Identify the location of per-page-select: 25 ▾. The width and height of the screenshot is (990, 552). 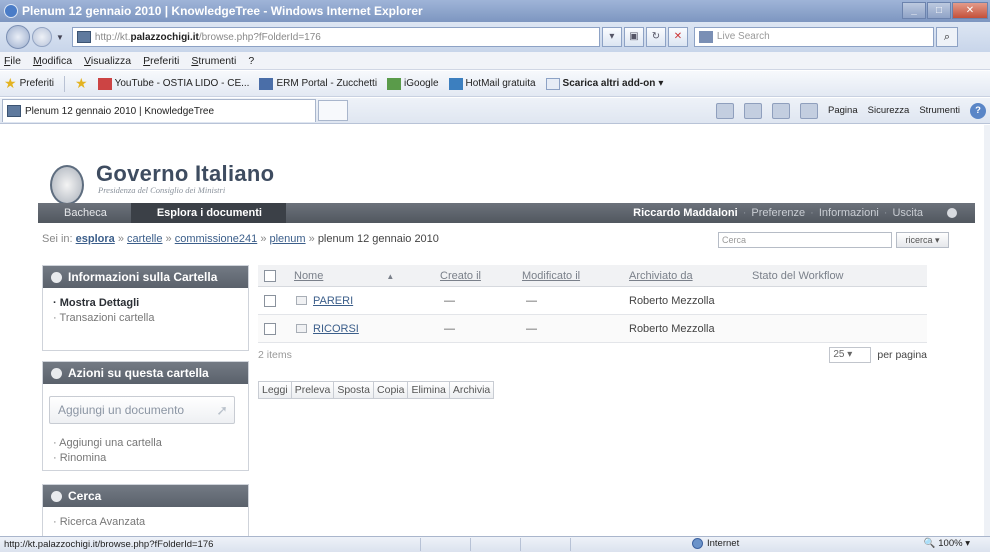
(850, 355).